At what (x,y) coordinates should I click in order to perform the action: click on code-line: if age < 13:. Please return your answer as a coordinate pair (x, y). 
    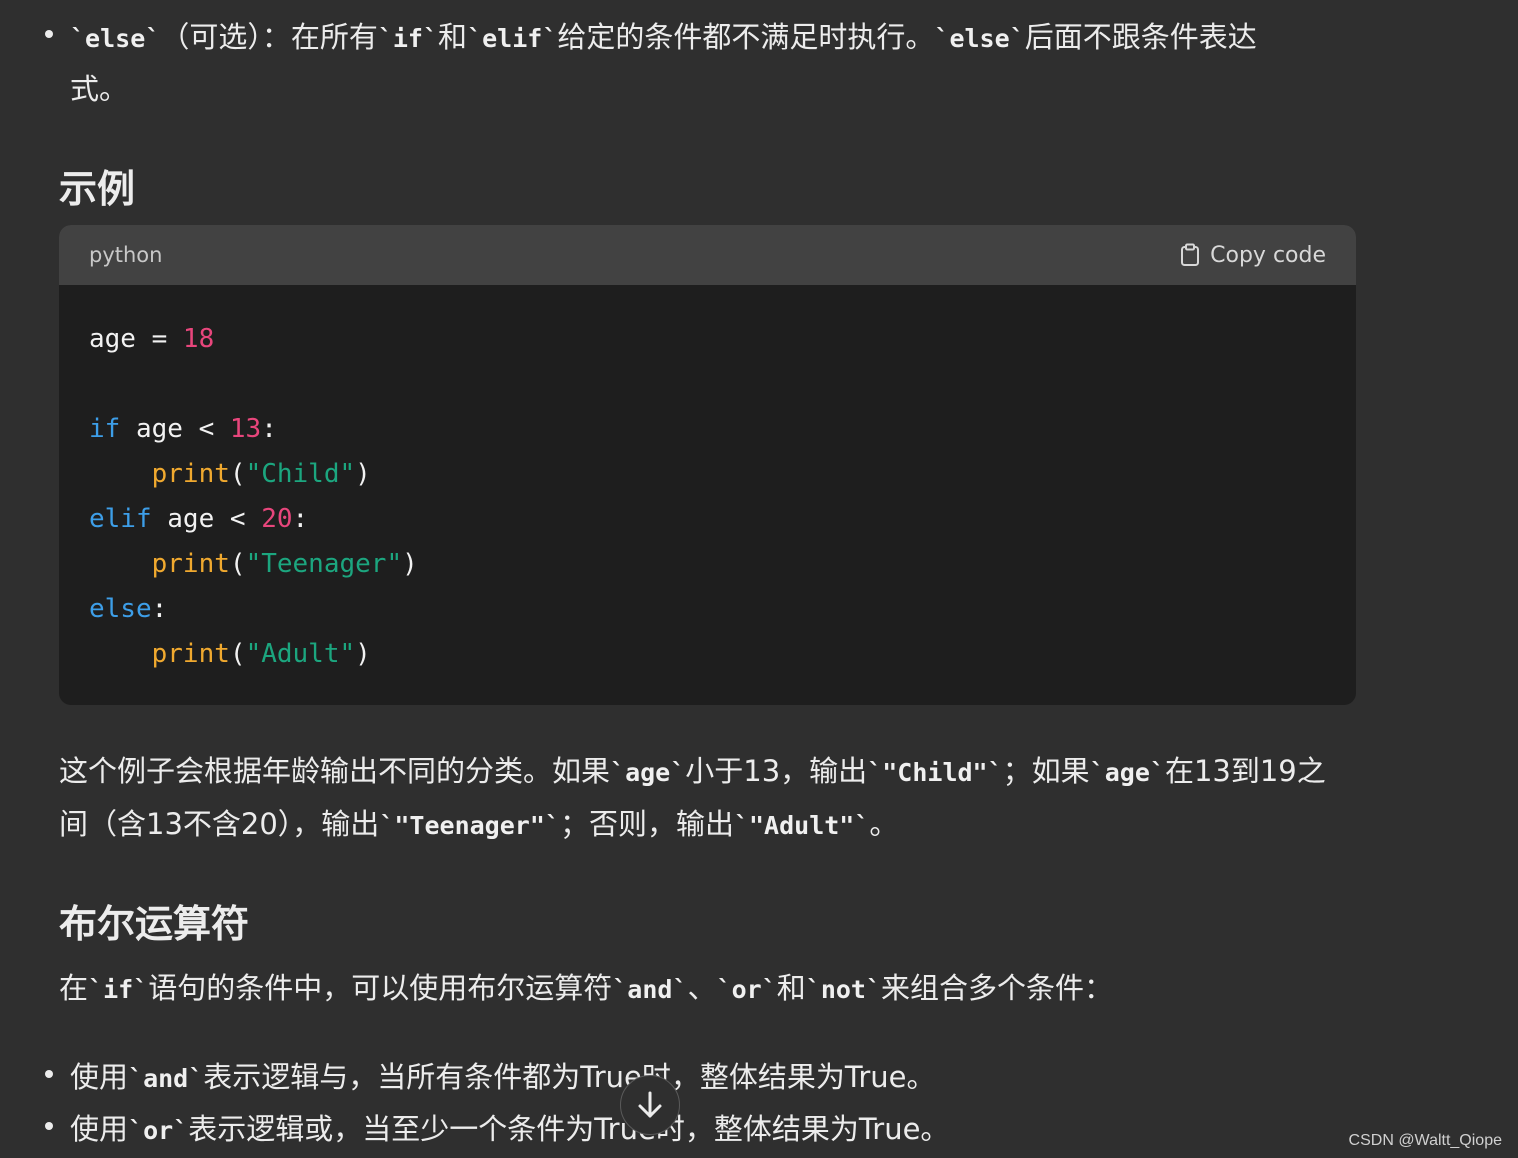
    Looking at the image, I should click on (183, 429).